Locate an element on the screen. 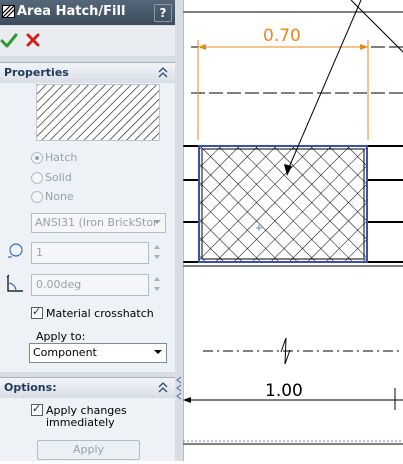 The image size is (403, 464). radio-label: Hatch is located at coordinates (61, 157).